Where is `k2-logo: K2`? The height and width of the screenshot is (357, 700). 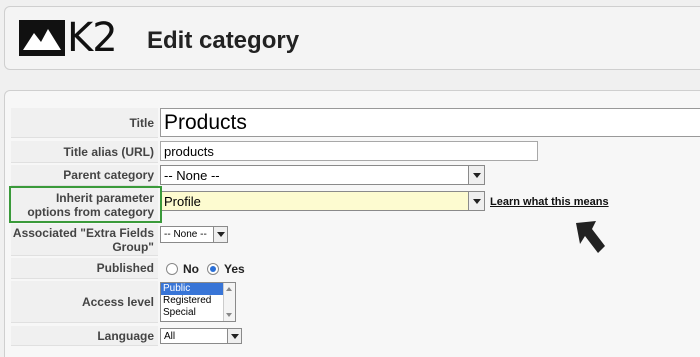 k2-logo: K2 is located at coordinates (68, 38).